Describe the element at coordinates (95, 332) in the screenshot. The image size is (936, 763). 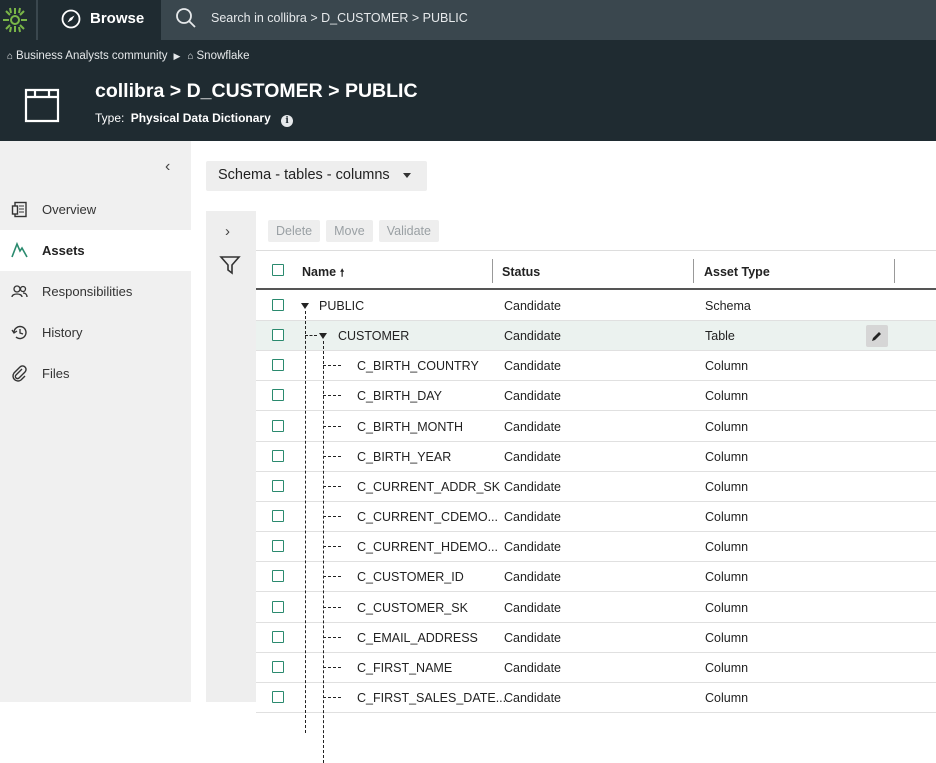
I see `sidebar-item-history: History` at that location.